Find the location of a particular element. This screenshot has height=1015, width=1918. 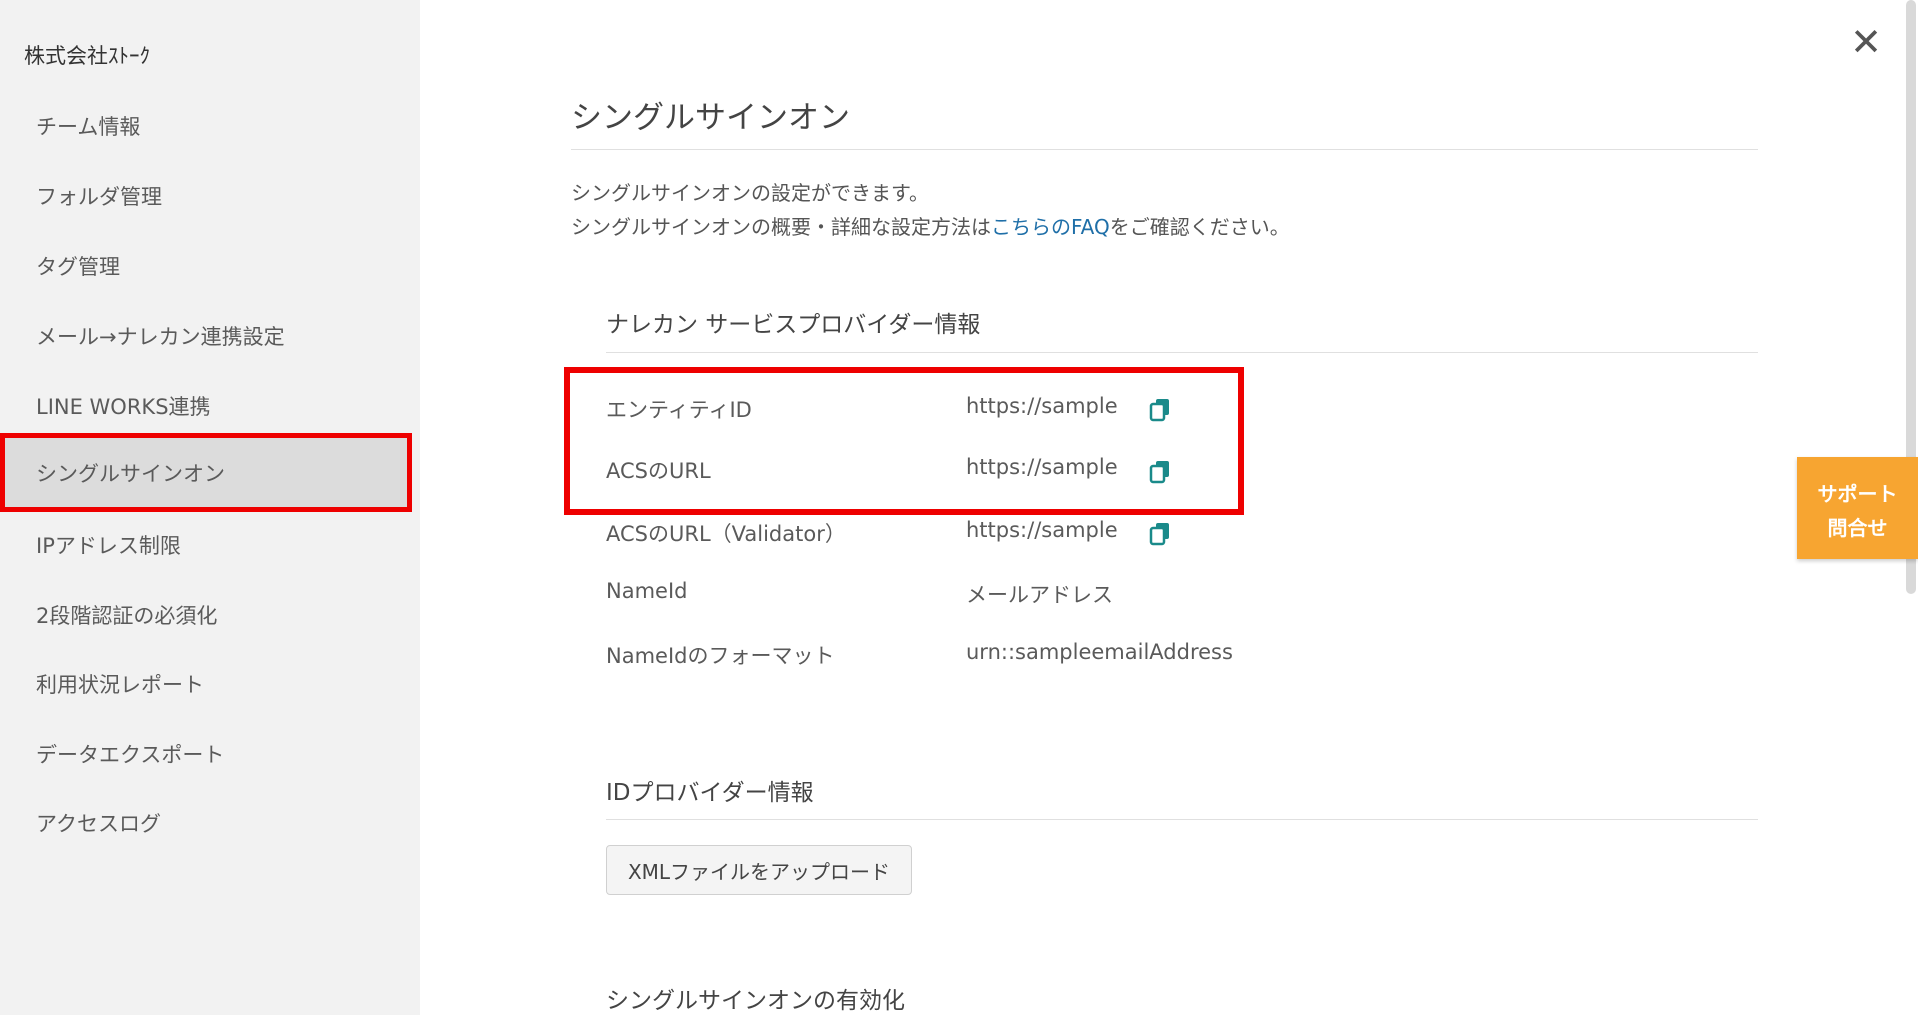

support-label-line1: サポート is located at coordinates (1857, 494).